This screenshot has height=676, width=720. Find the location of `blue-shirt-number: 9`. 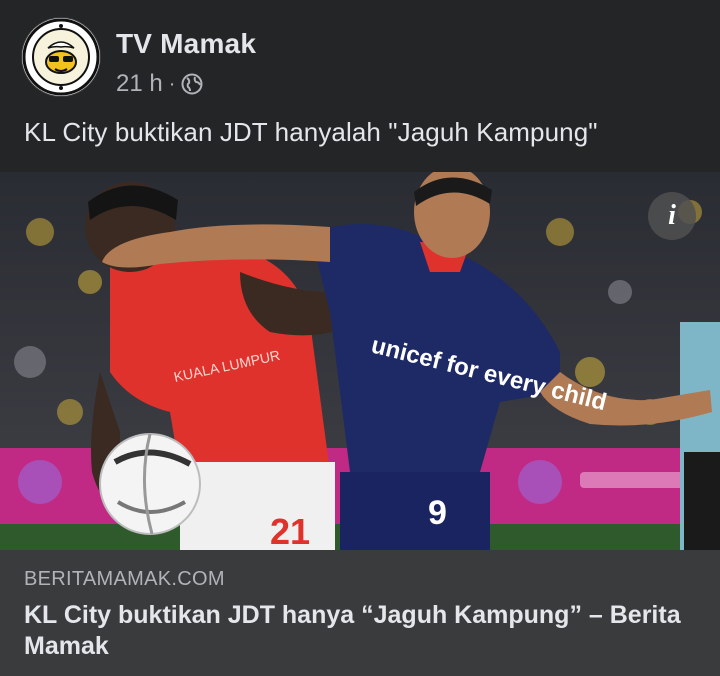

blue-shirt-number: 9 is located at coordinates (437, 513).